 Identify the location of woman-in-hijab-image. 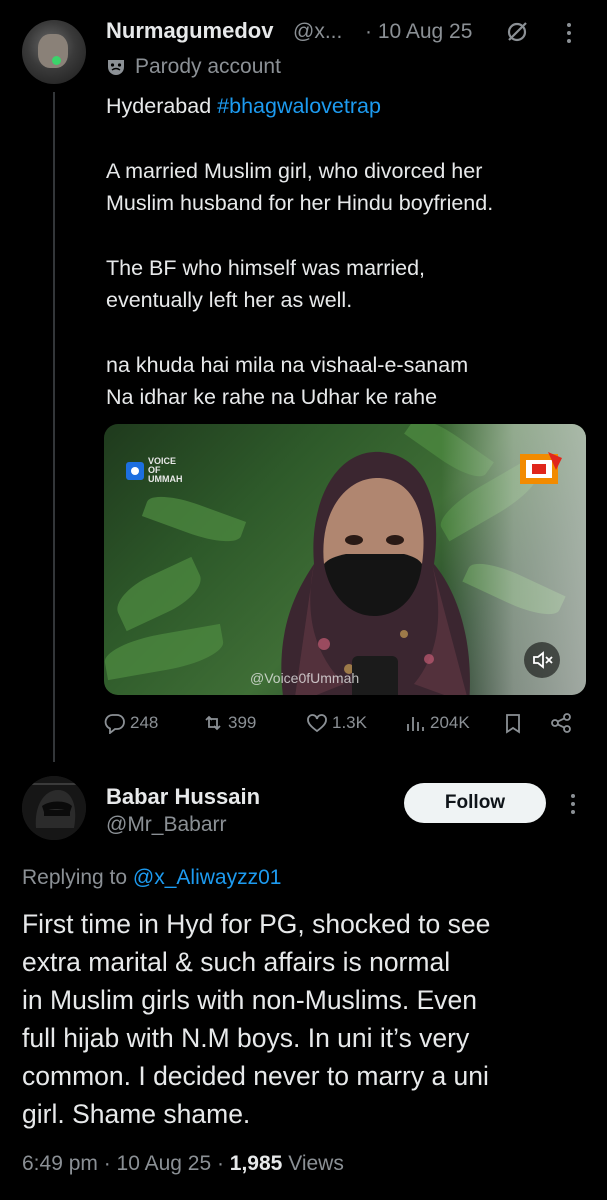
(375, 573).